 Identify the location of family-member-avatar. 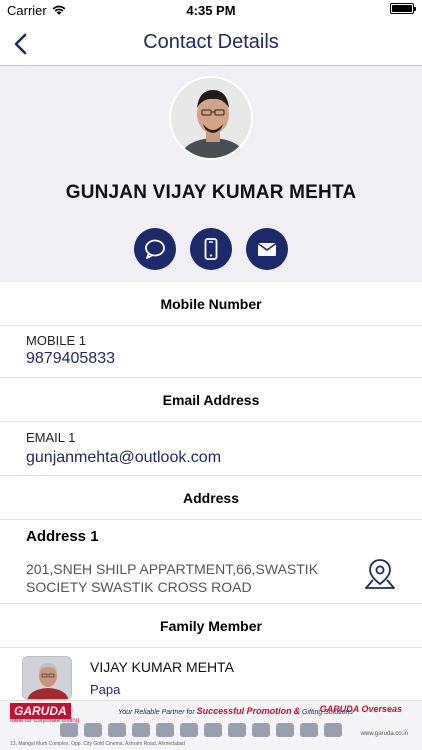
(47, 678).